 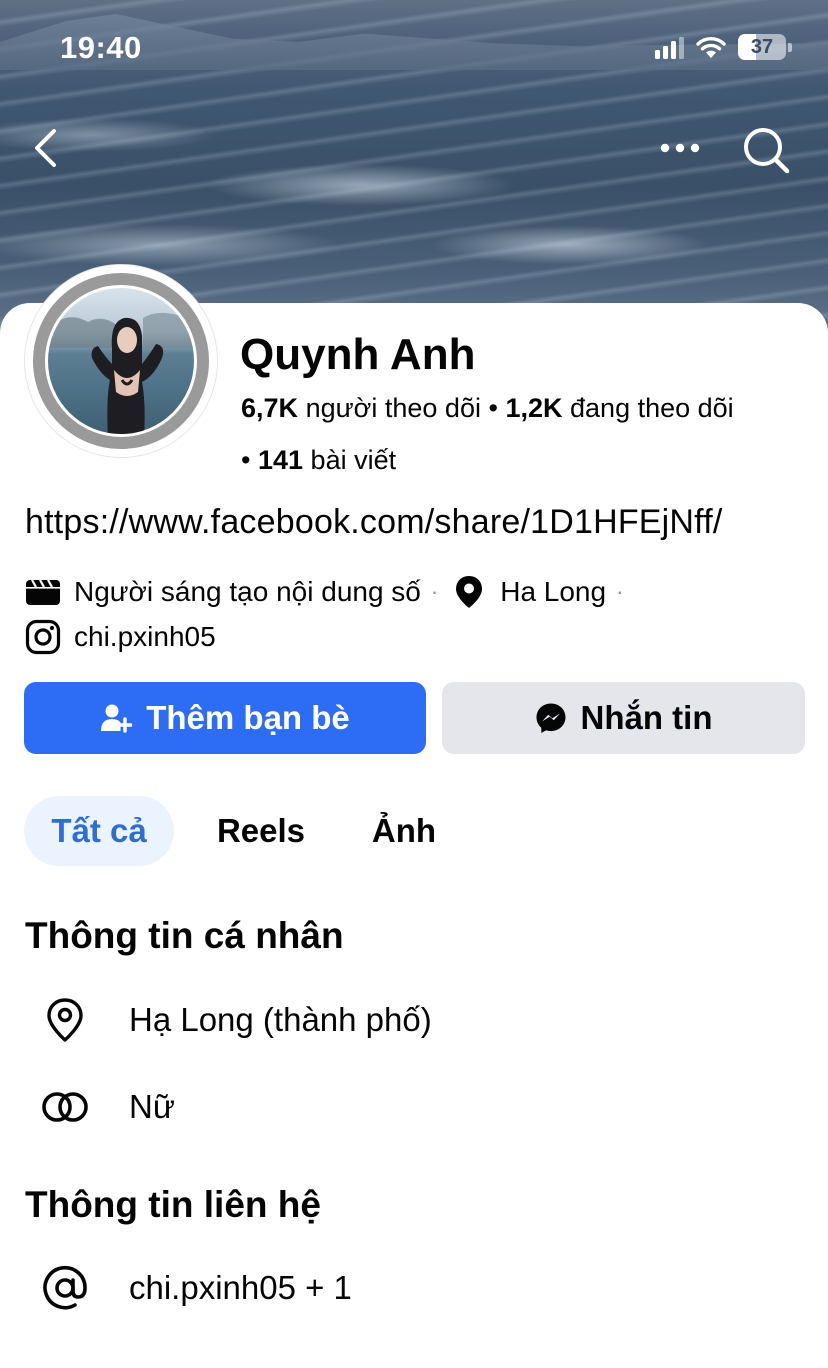 I want to click on message-label: Nhắn tin, so click(x=646, y=717).